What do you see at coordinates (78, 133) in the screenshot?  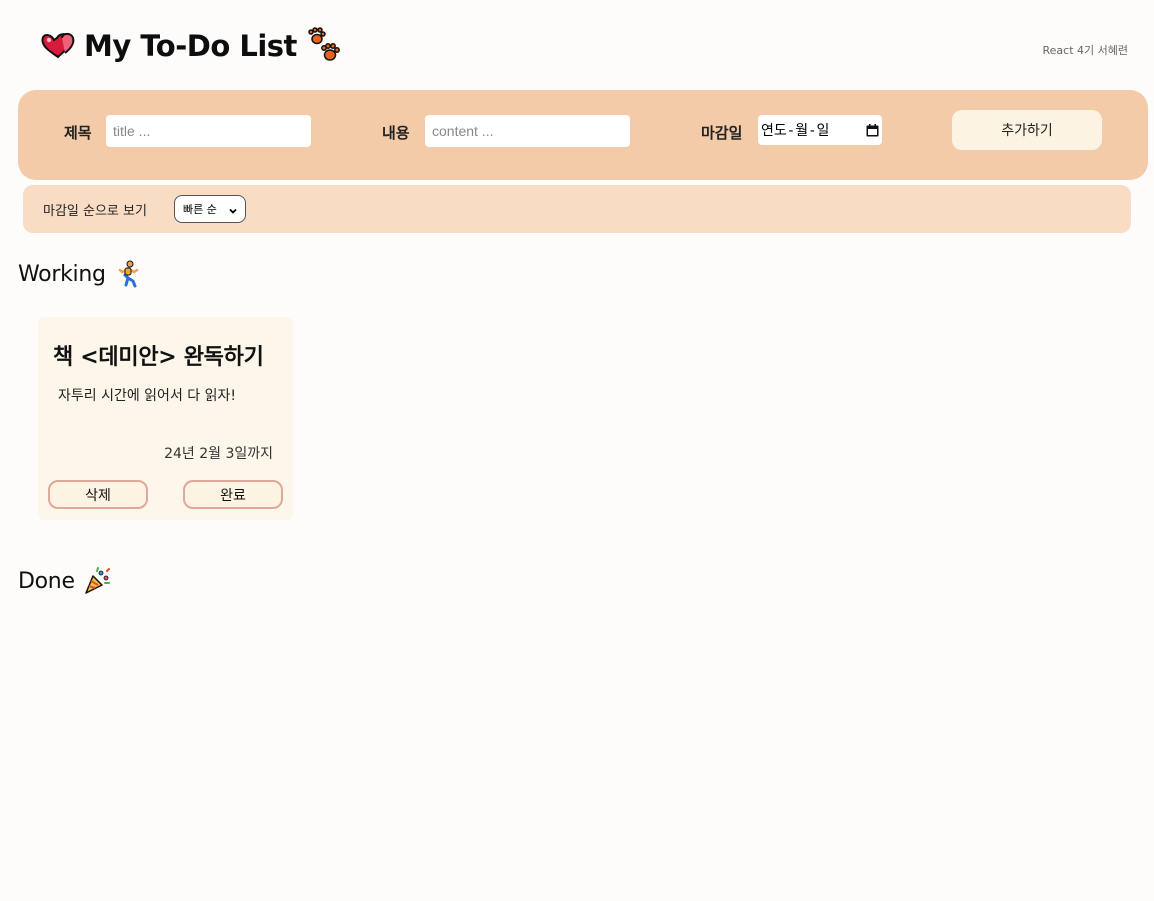 I see `title-label: 제목` at bounding box center [78, 133].